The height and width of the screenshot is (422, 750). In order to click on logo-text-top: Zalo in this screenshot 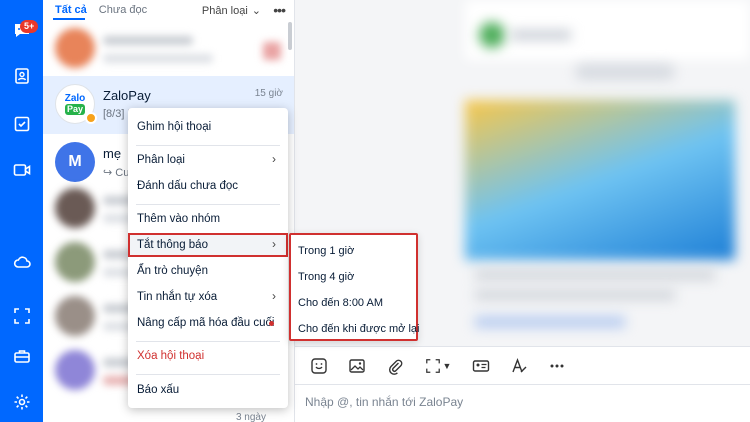, I will do `click(75, 98)`.